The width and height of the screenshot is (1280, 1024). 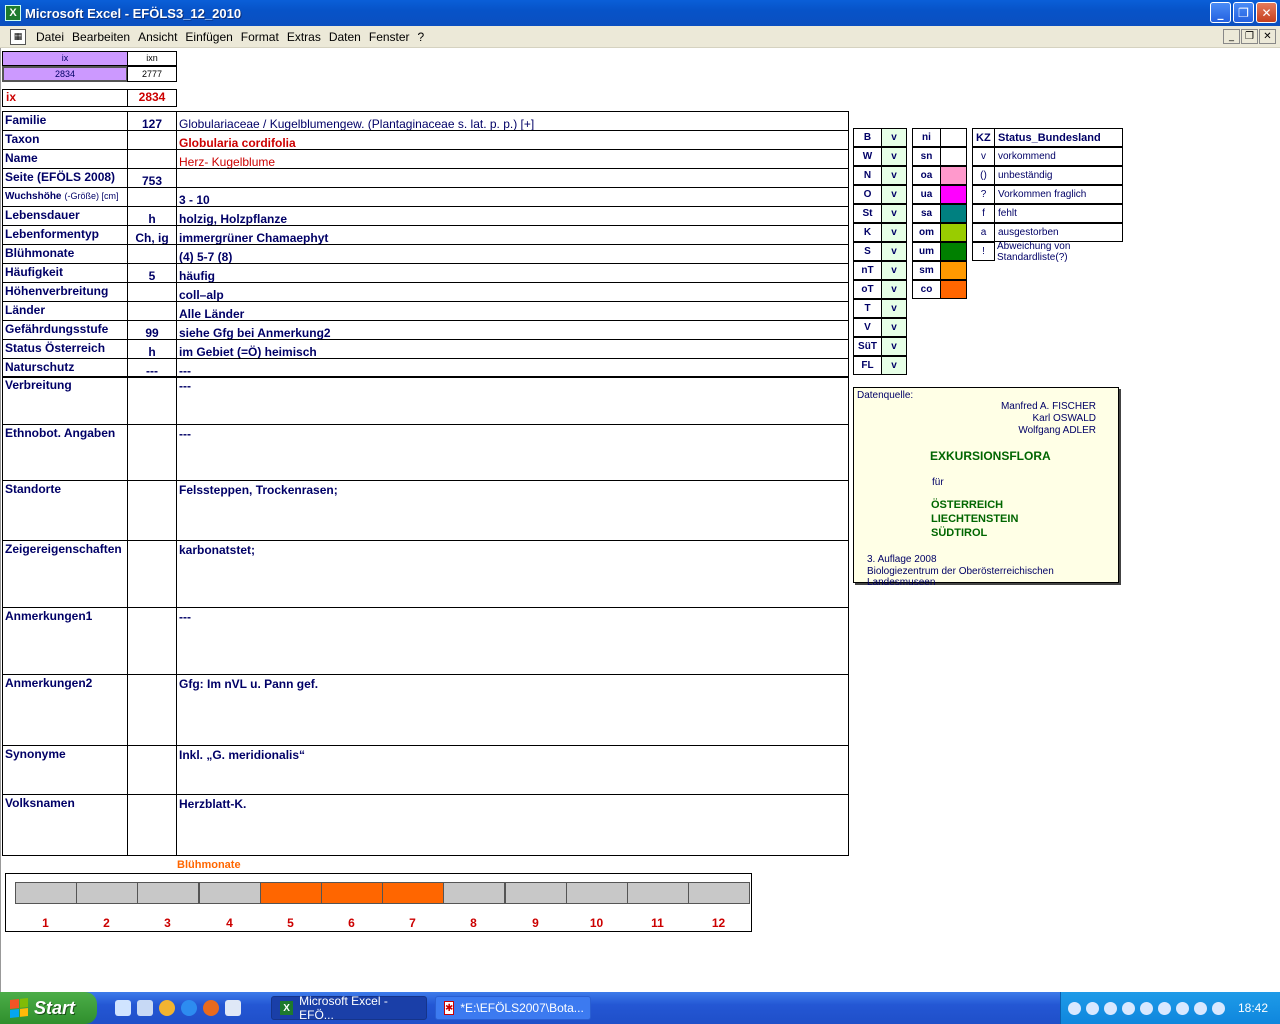 I want to click on row-value: siehe Gfg bei Anmerkung2, so click(x=512, y=330).